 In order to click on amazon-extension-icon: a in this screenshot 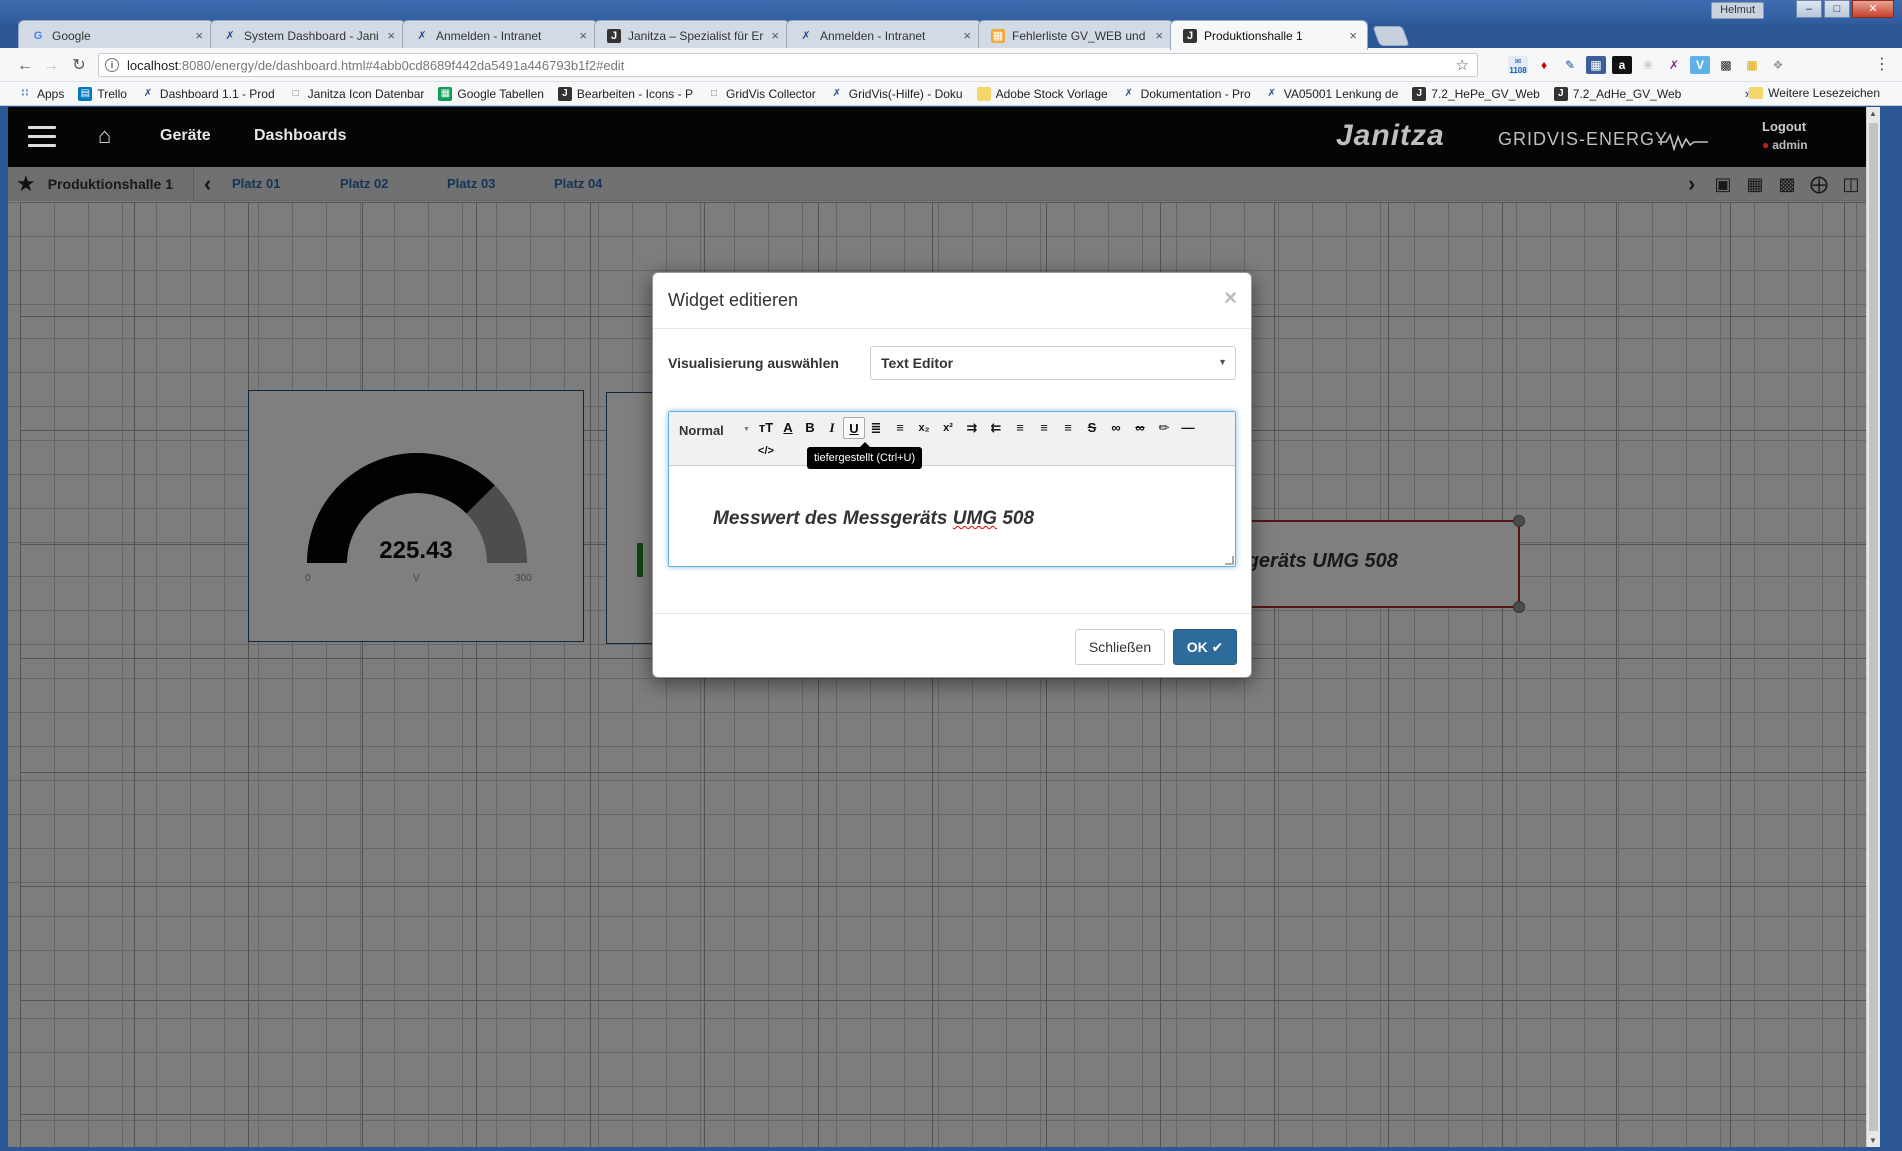, I will do `click(1622, 65)`.